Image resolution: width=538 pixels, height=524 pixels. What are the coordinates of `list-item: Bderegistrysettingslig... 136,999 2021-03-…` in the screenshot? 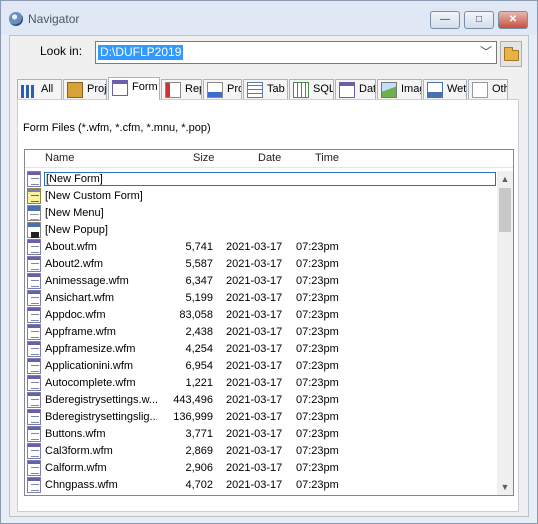 It's located at (261, 417).